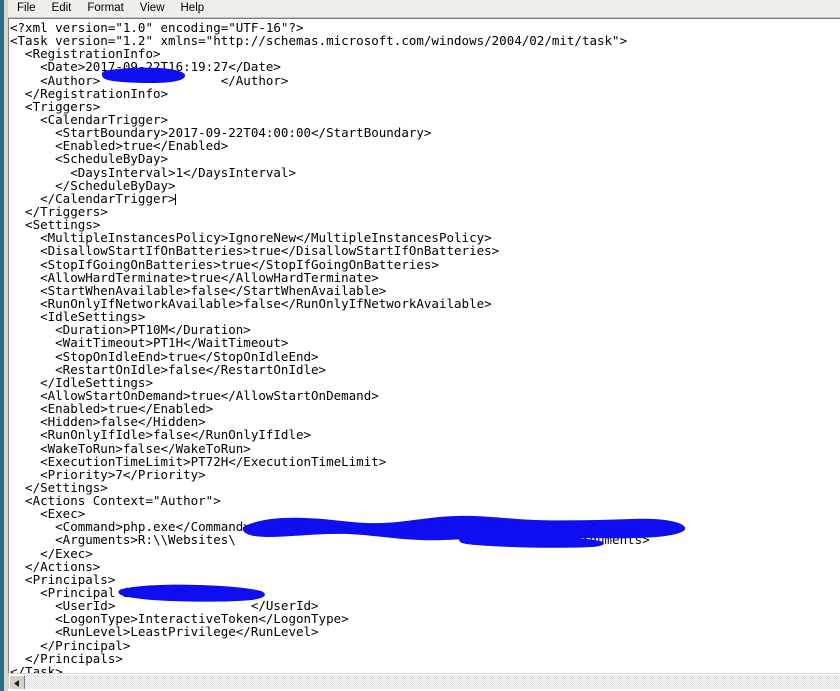 The height and width of the screenshot is (691, 840). What do you see at coordinates (130, 448) in the screenshot?
I see `code-line: <WakeToRun>false</WakeToRun>` at bounding box center [130, 448].